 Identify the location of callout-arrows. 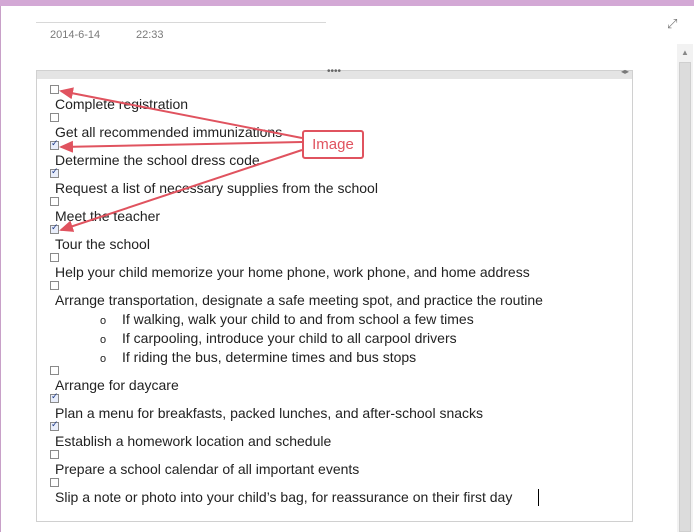
(181, 159).